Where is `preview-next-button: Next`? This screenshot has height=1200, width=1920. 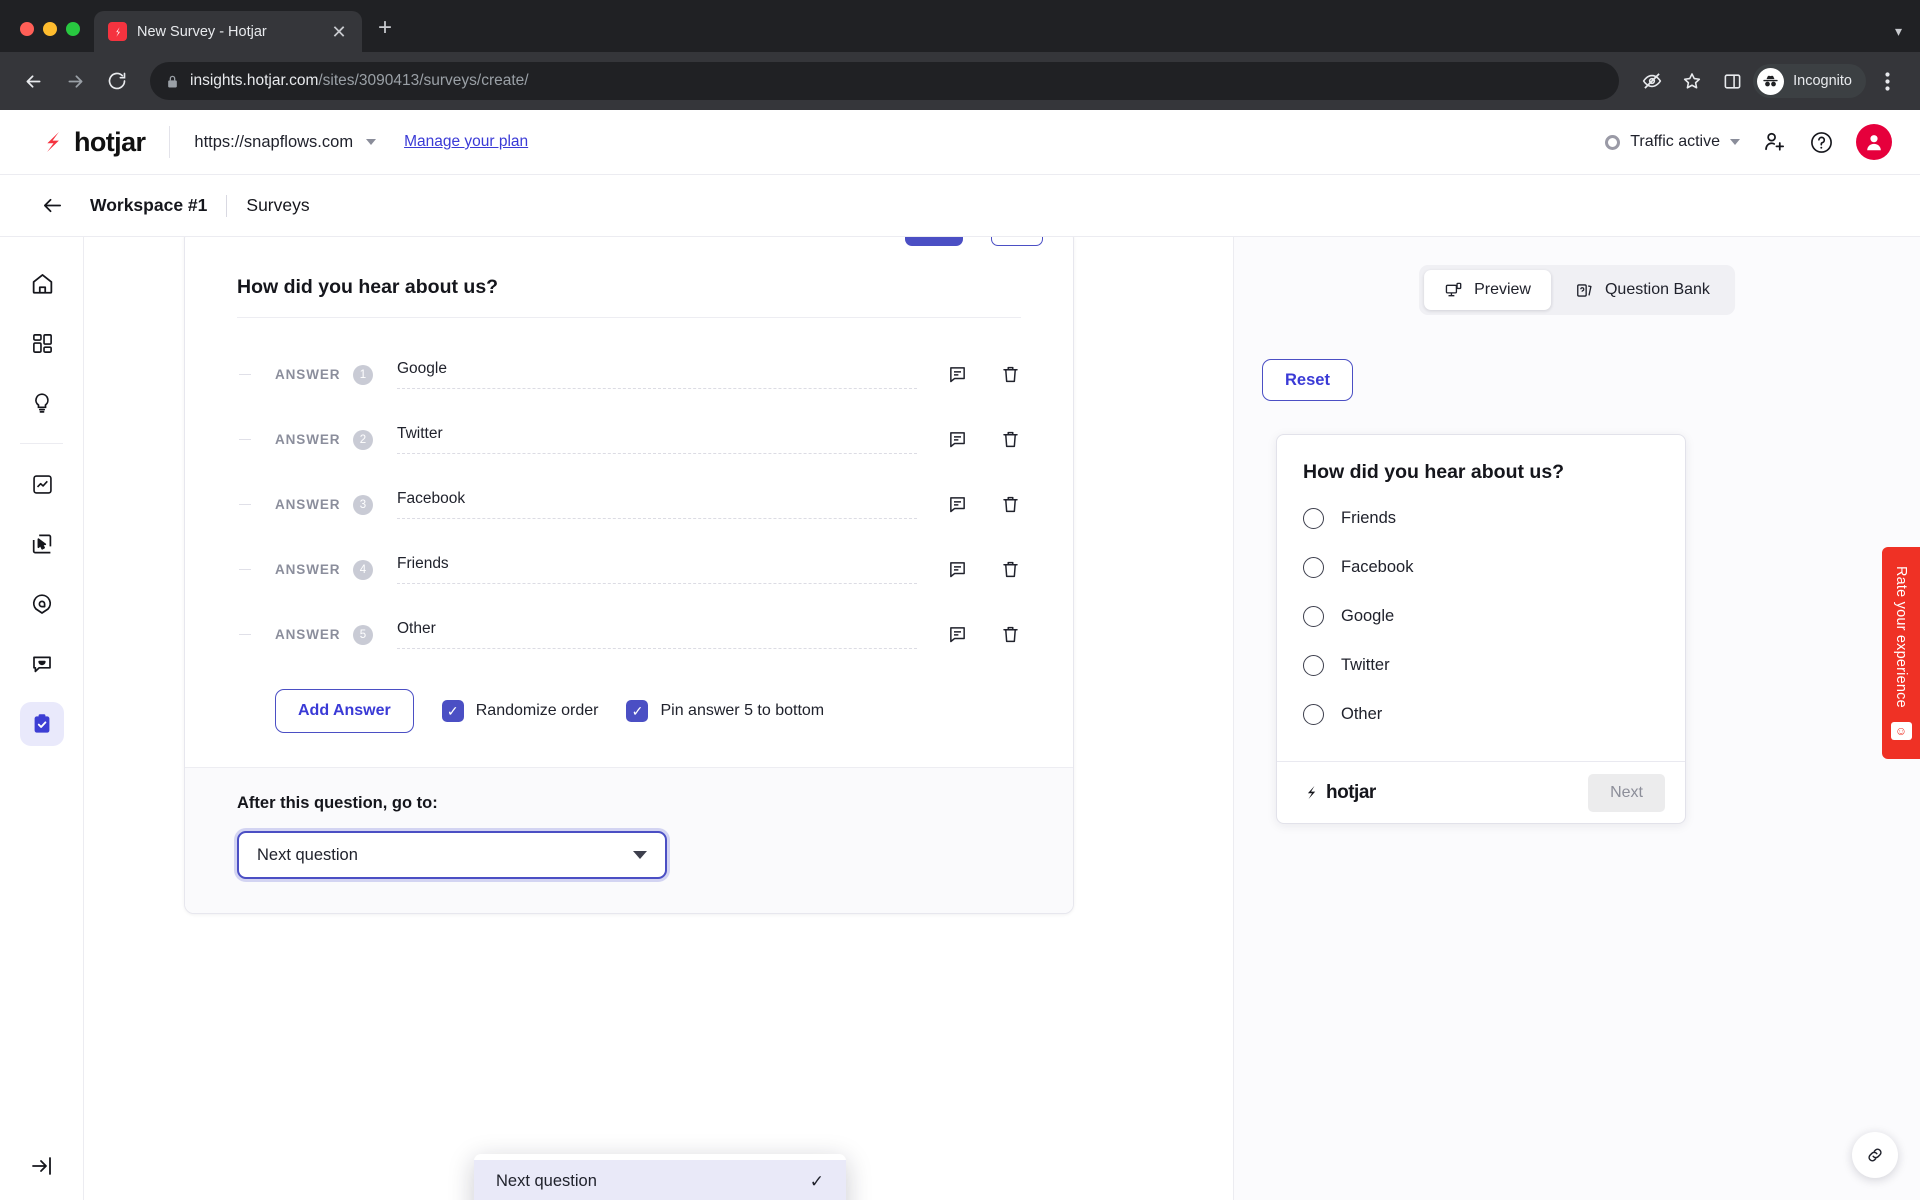 preview-next-button: Next is located at coordinates (1626, 792).